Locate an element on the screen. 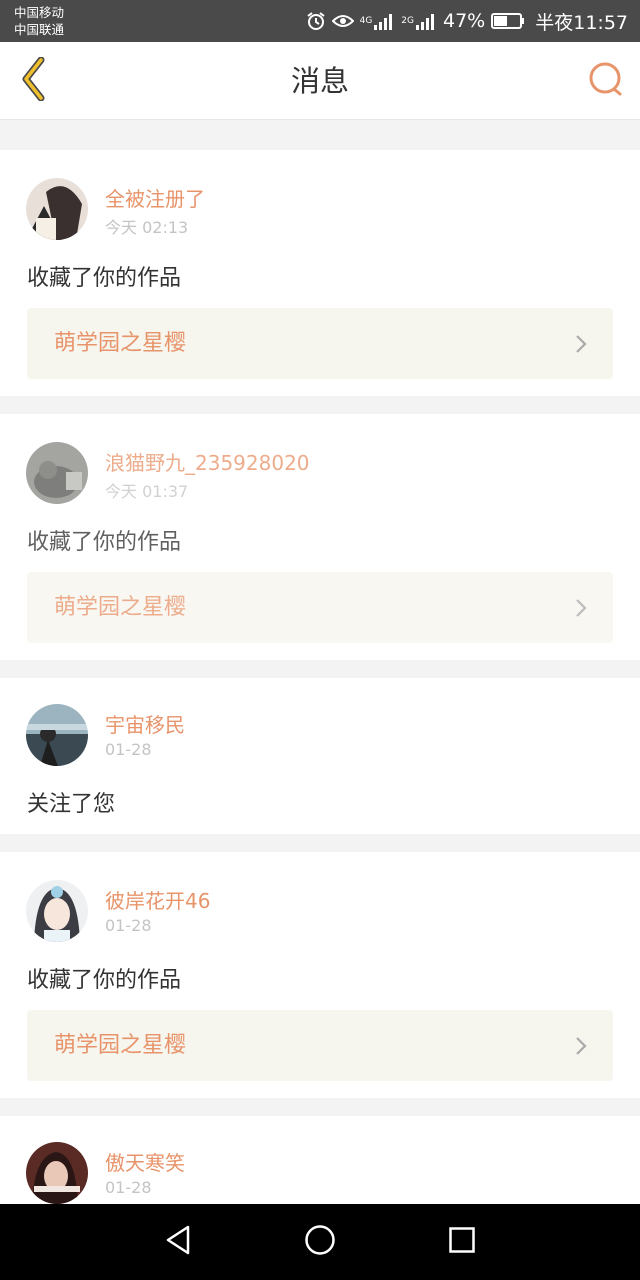  timestamp: 今天 01:37 is located at coordinates (147, 491).